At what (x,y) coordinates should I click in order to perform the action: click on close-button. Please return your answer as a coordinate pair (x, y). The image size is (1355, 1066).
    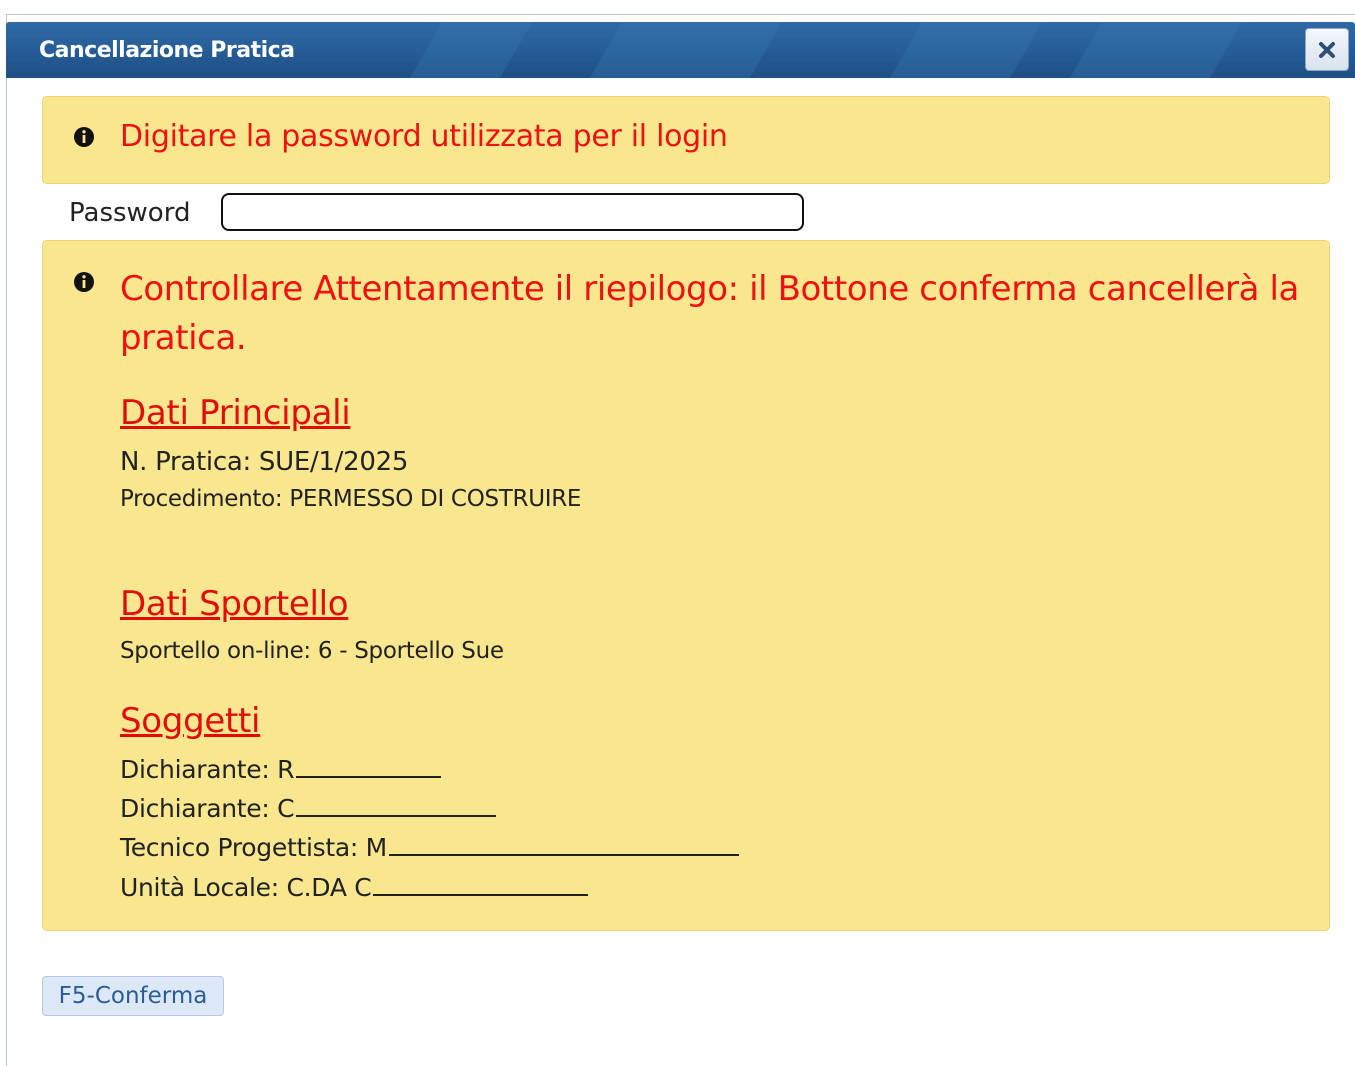
    Looking at the image, I should click on (1327, 49).